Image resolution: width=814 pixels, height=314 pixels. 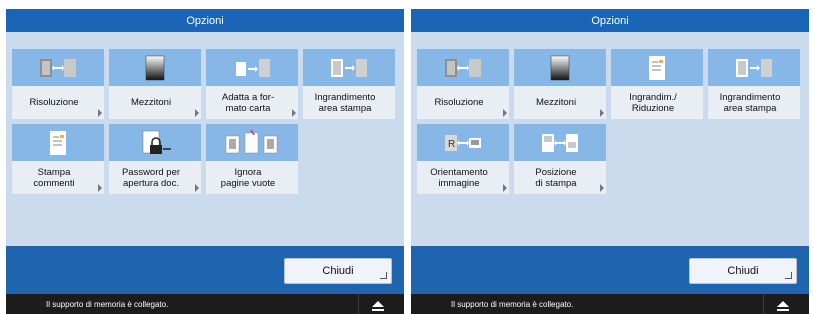 I want to click on image-orientation-icon: R, so click(x=463, y=142).